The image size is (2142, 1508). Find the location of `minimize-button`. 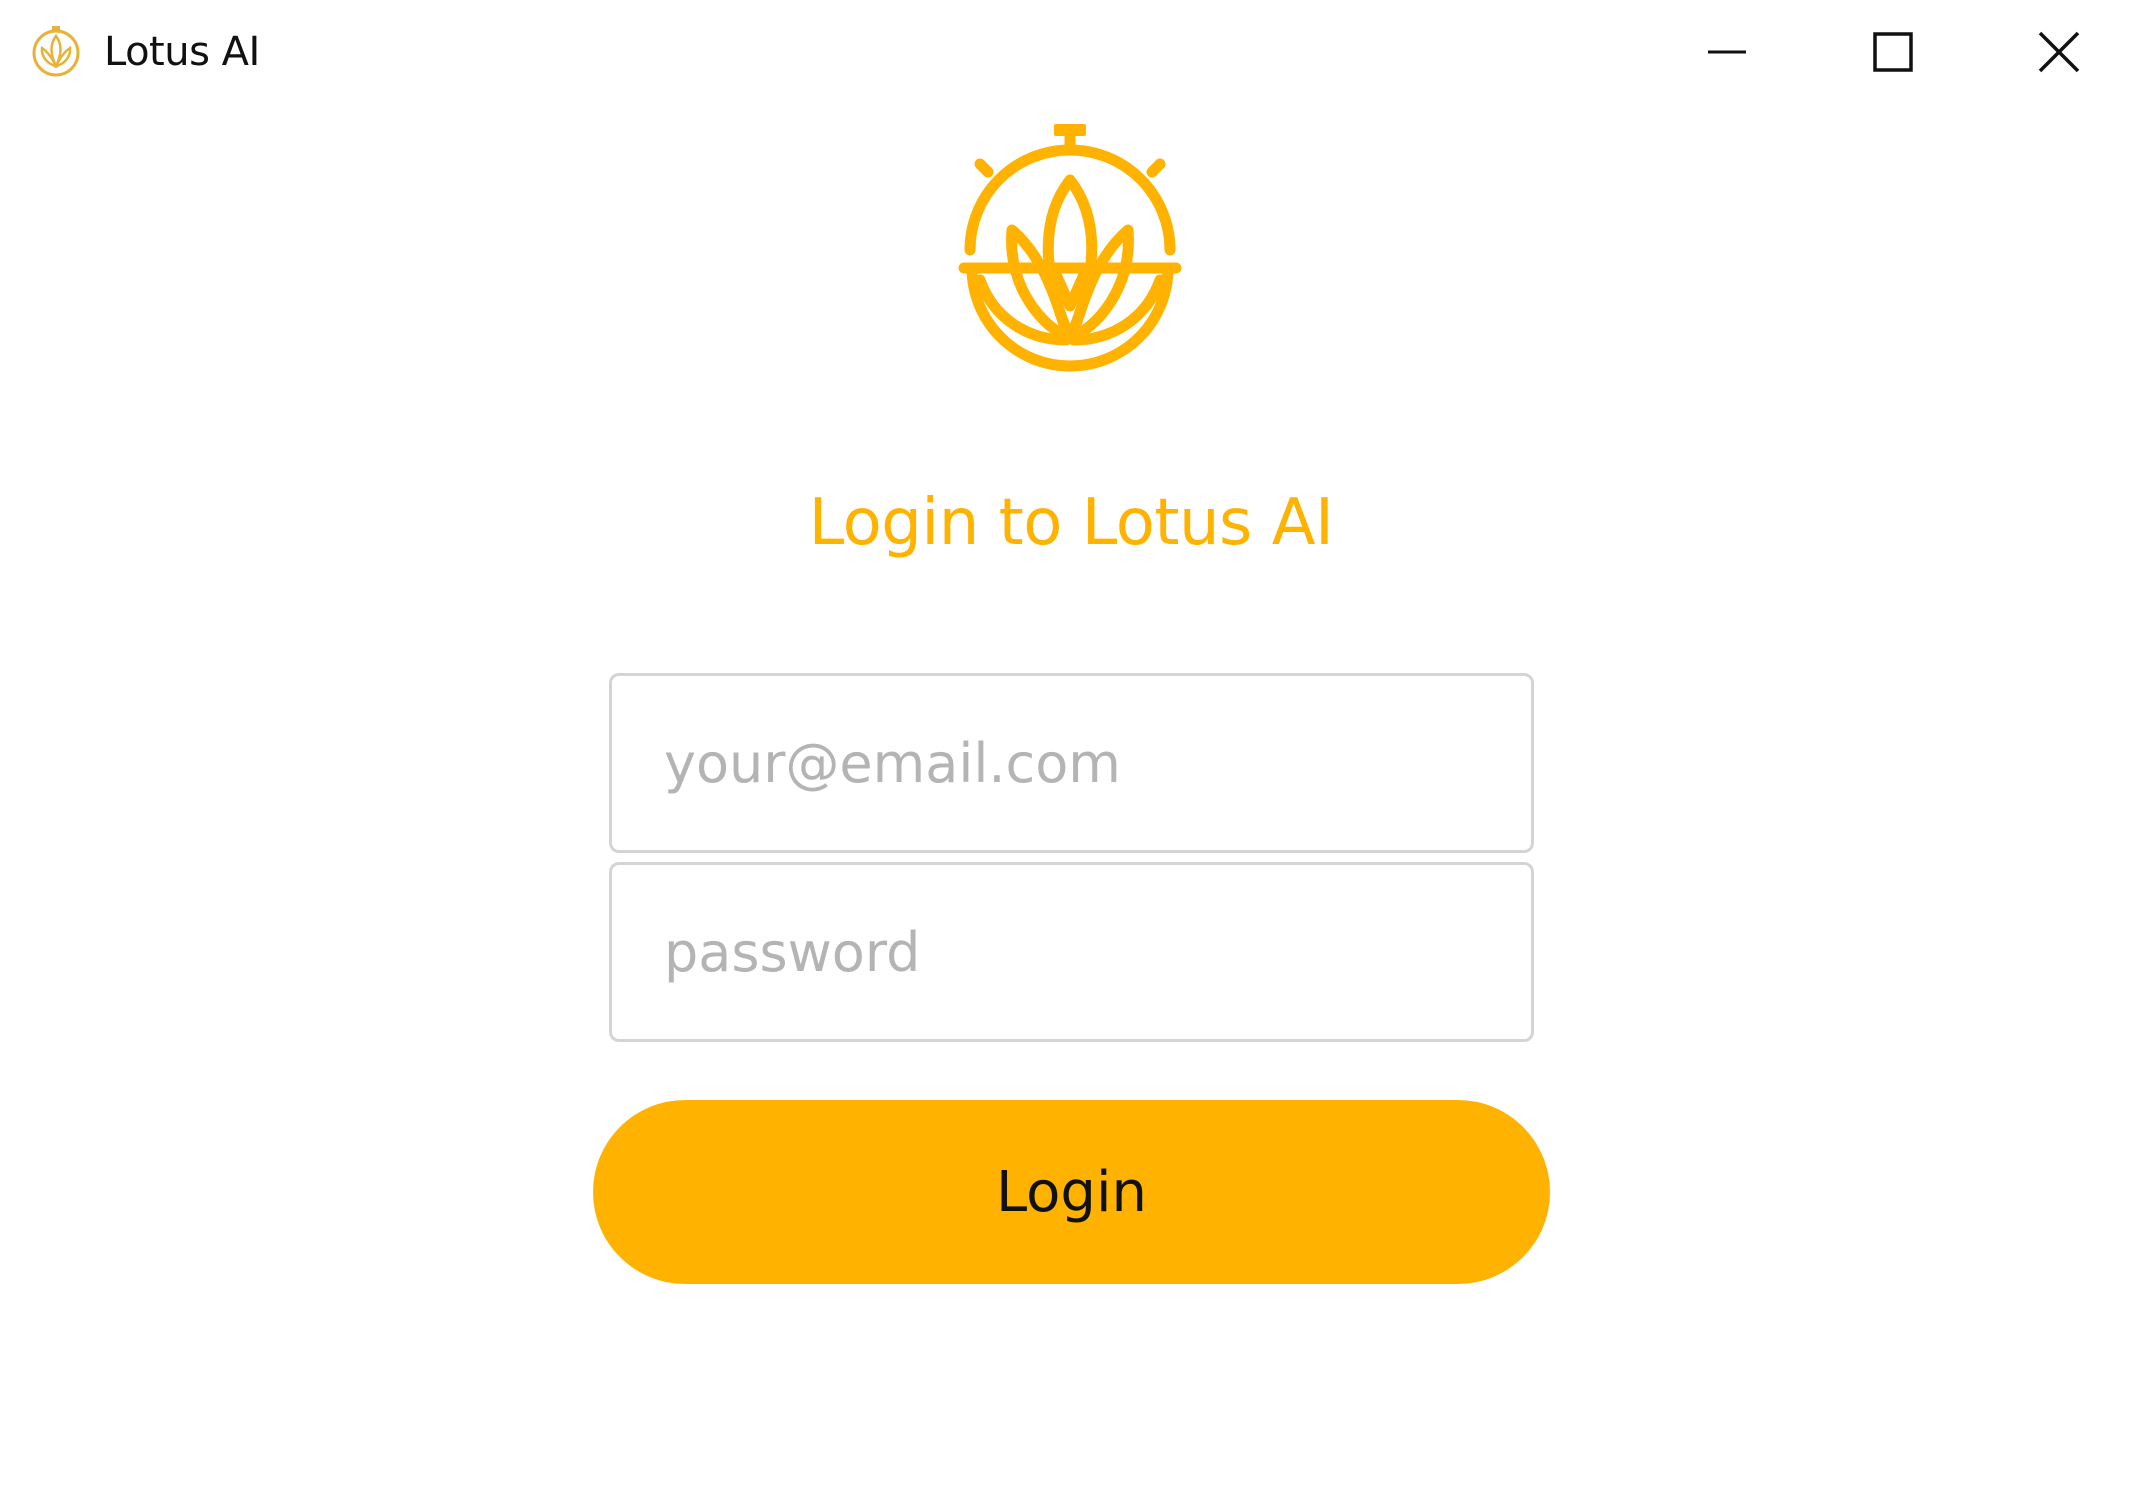

minimize-button is located at coordinates (1727, 52).